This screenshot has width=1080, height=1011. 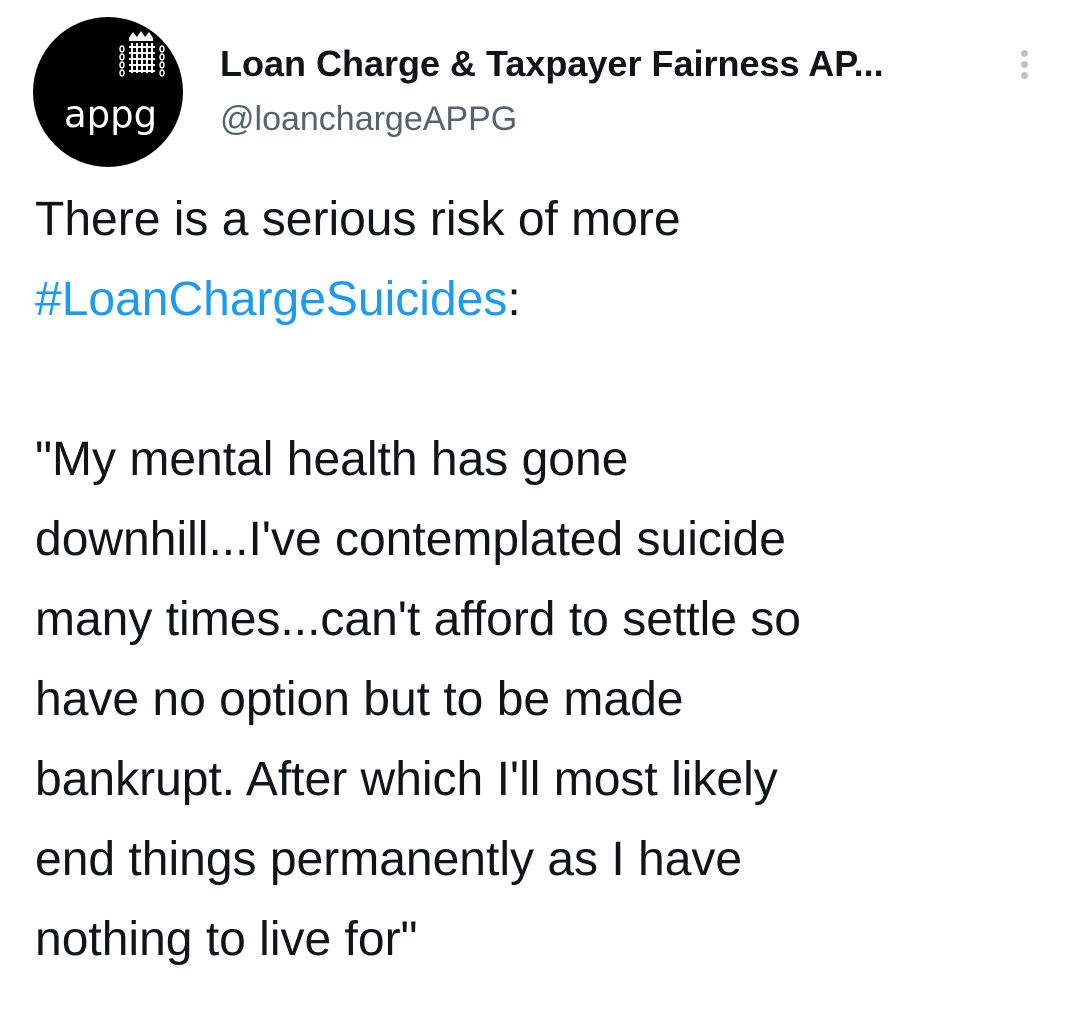 I want to click on portcullis-logo-icon, so click(x=142, y=54).